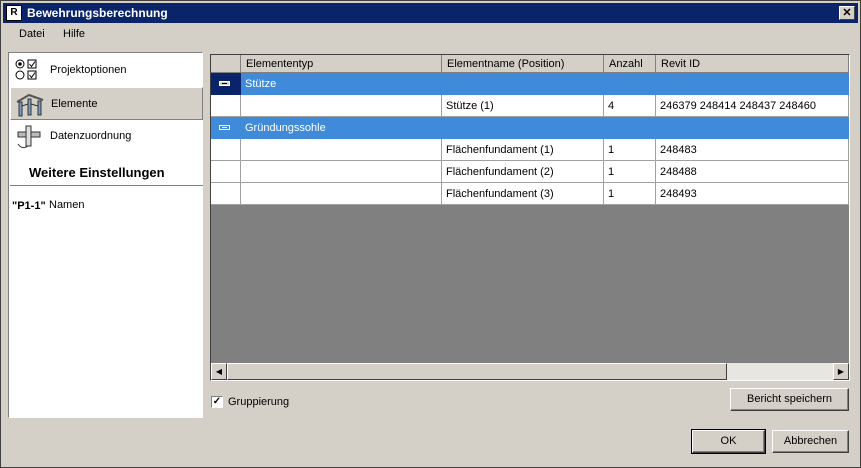 This screenshot has width=861, height=468. What do you see at coordinates (106, 103) in the screenshot?
I see `sidebar-item-elemente: Elemente` at bounding box center [106, 103].